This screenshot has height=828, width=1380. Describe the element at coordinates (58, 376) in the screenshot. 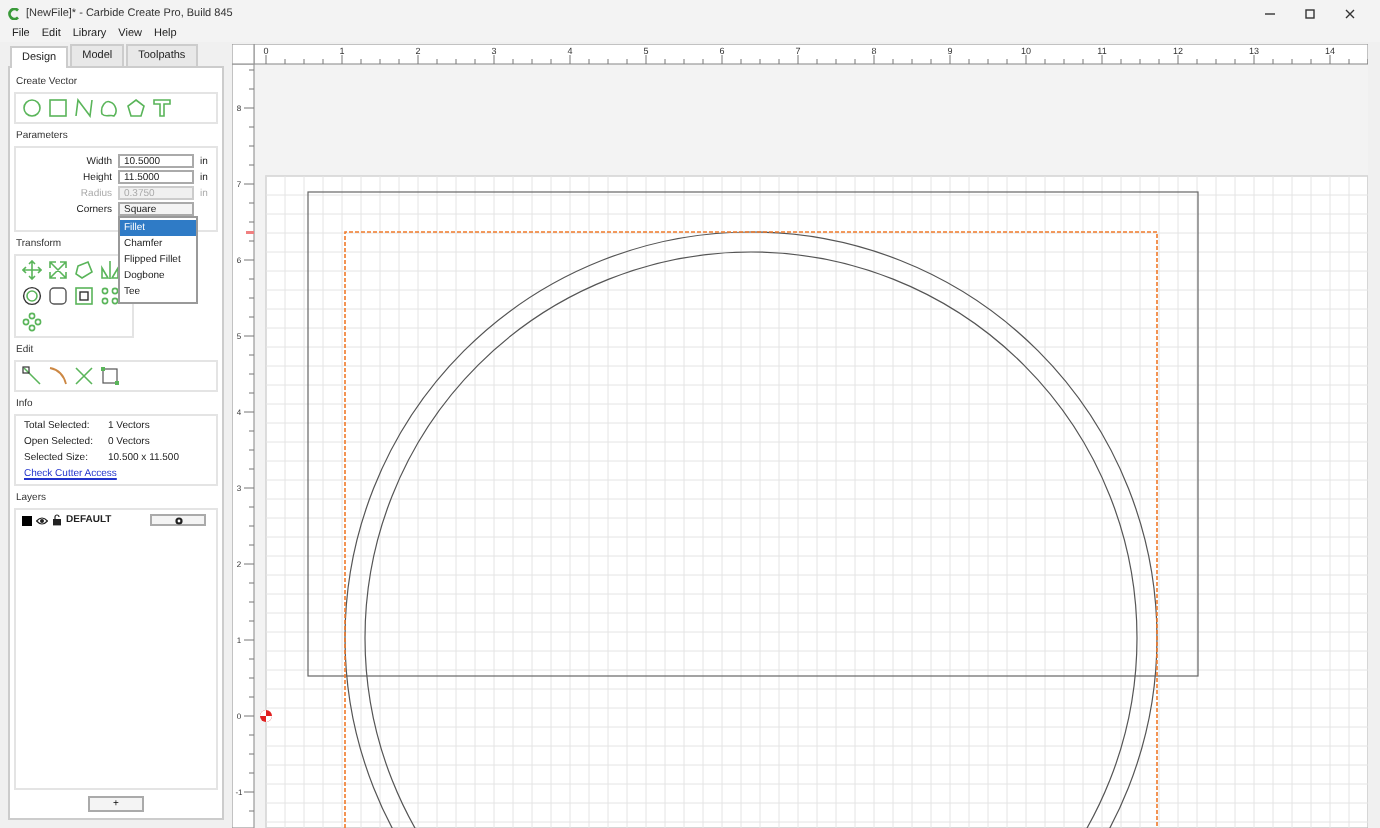

I see `trim-icon` at that location.